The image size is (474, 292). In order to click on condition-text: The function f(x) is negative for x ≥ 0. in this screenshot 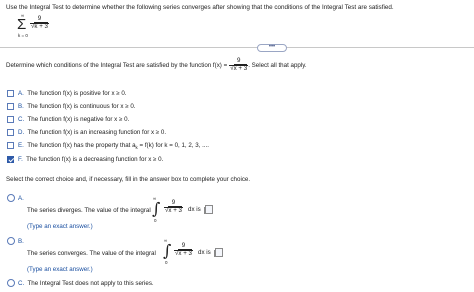, I will do `click(78, 119)`.